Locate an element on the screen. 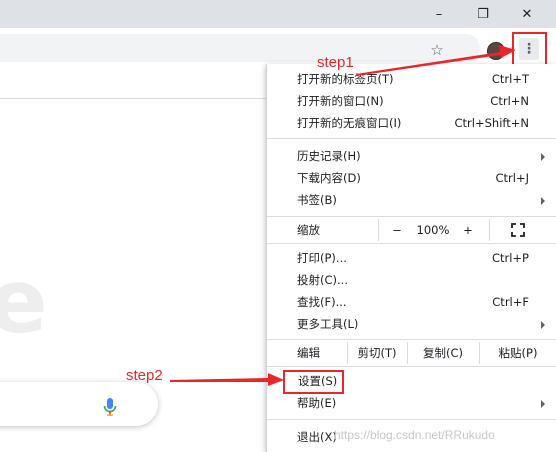 The width and height of the screenshot is (556, 452). zoom-out-button: − is located at coordinates (397, 230).